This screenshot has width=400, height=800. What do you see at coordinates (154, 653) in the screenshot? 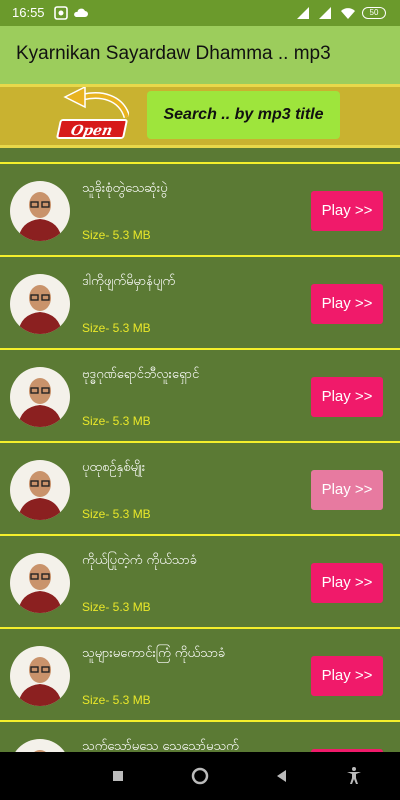
I see `item-title: သူများမကောင်းကြံ ကိုယ်သာခံ` at bounding box center [154, 653].